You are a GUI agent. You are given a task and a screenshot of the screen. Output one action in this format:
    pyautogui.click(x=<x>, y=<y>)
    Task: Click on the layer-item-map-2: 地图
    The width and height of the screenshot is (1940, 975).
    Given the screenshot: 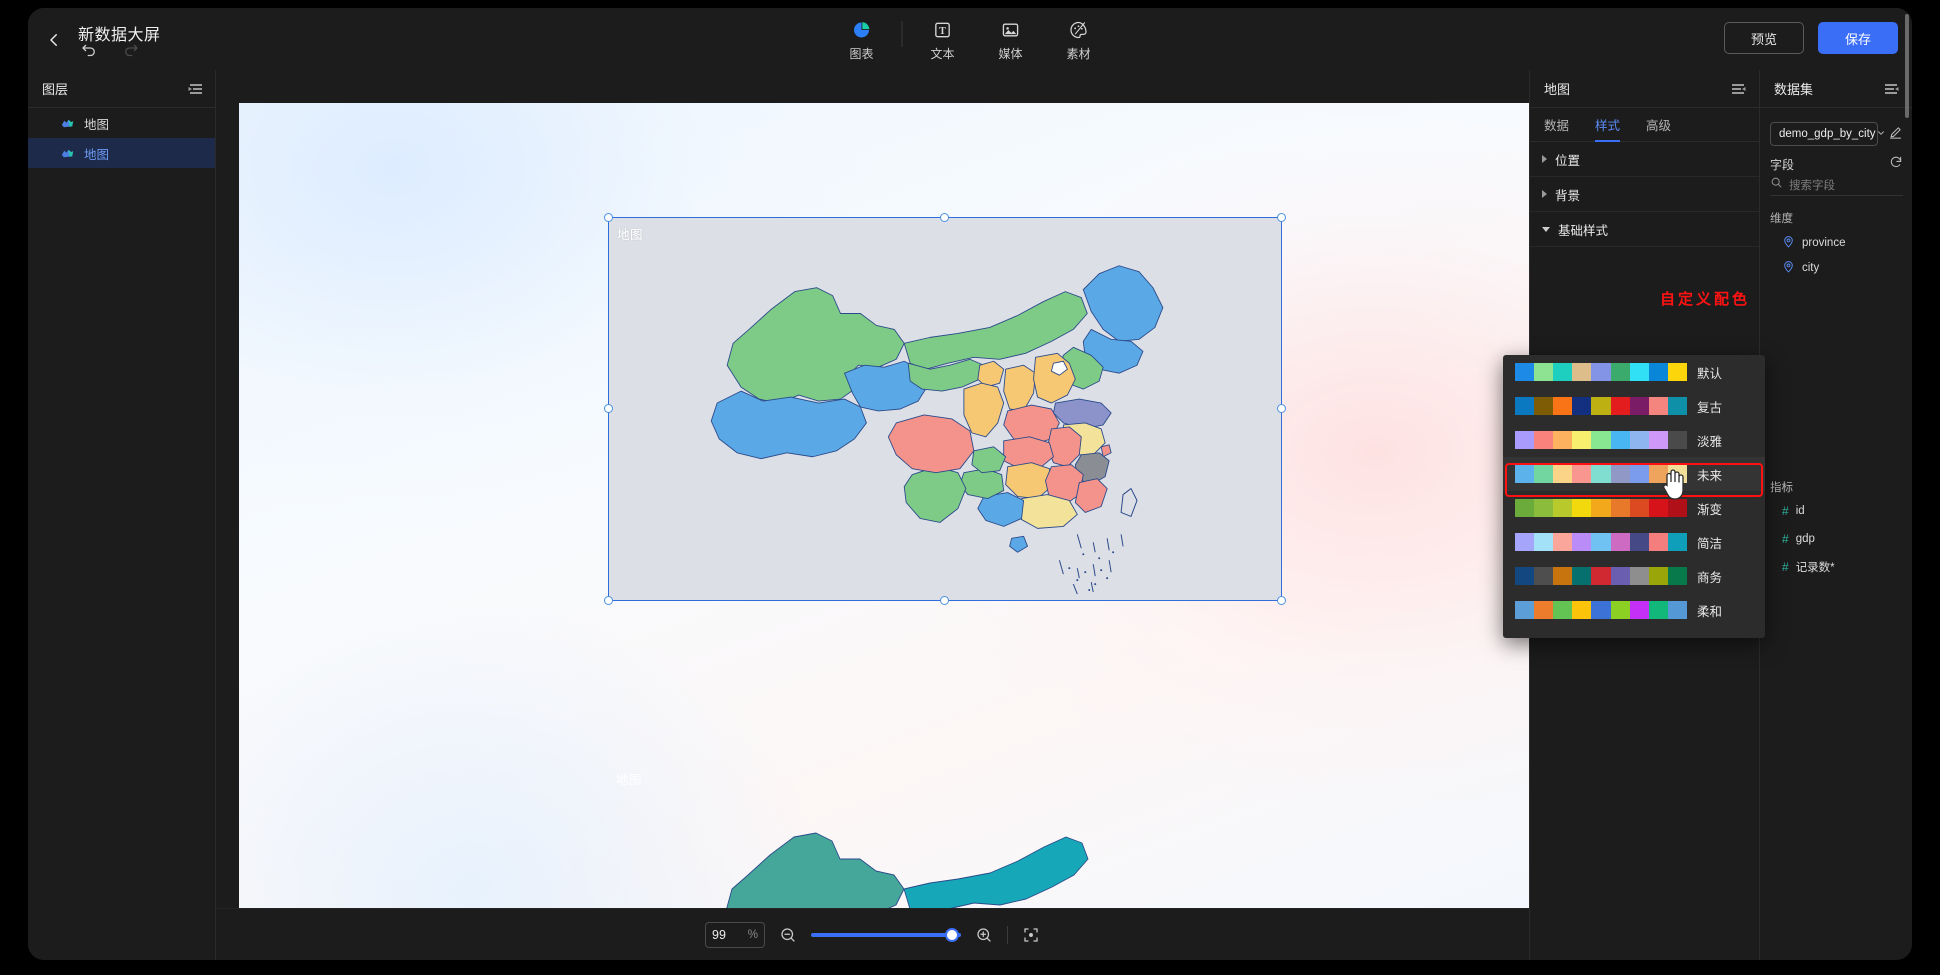 What is the action you would take?
    pyautogui.click(x=121, y=153)
    